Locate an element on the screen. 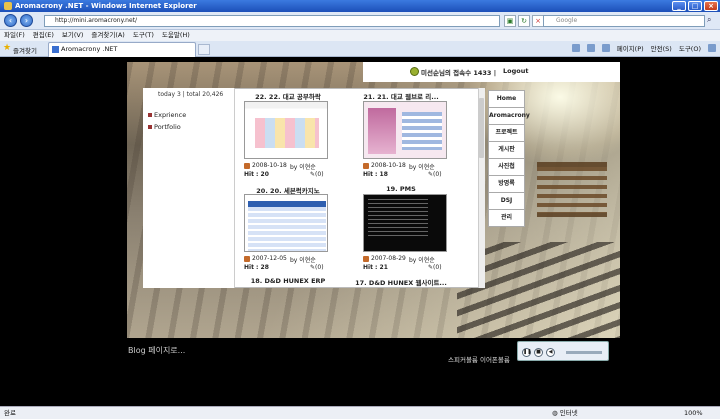 This screenshot has width=720, height=419. logout-link: Logout is located at coordinates (515, 71).